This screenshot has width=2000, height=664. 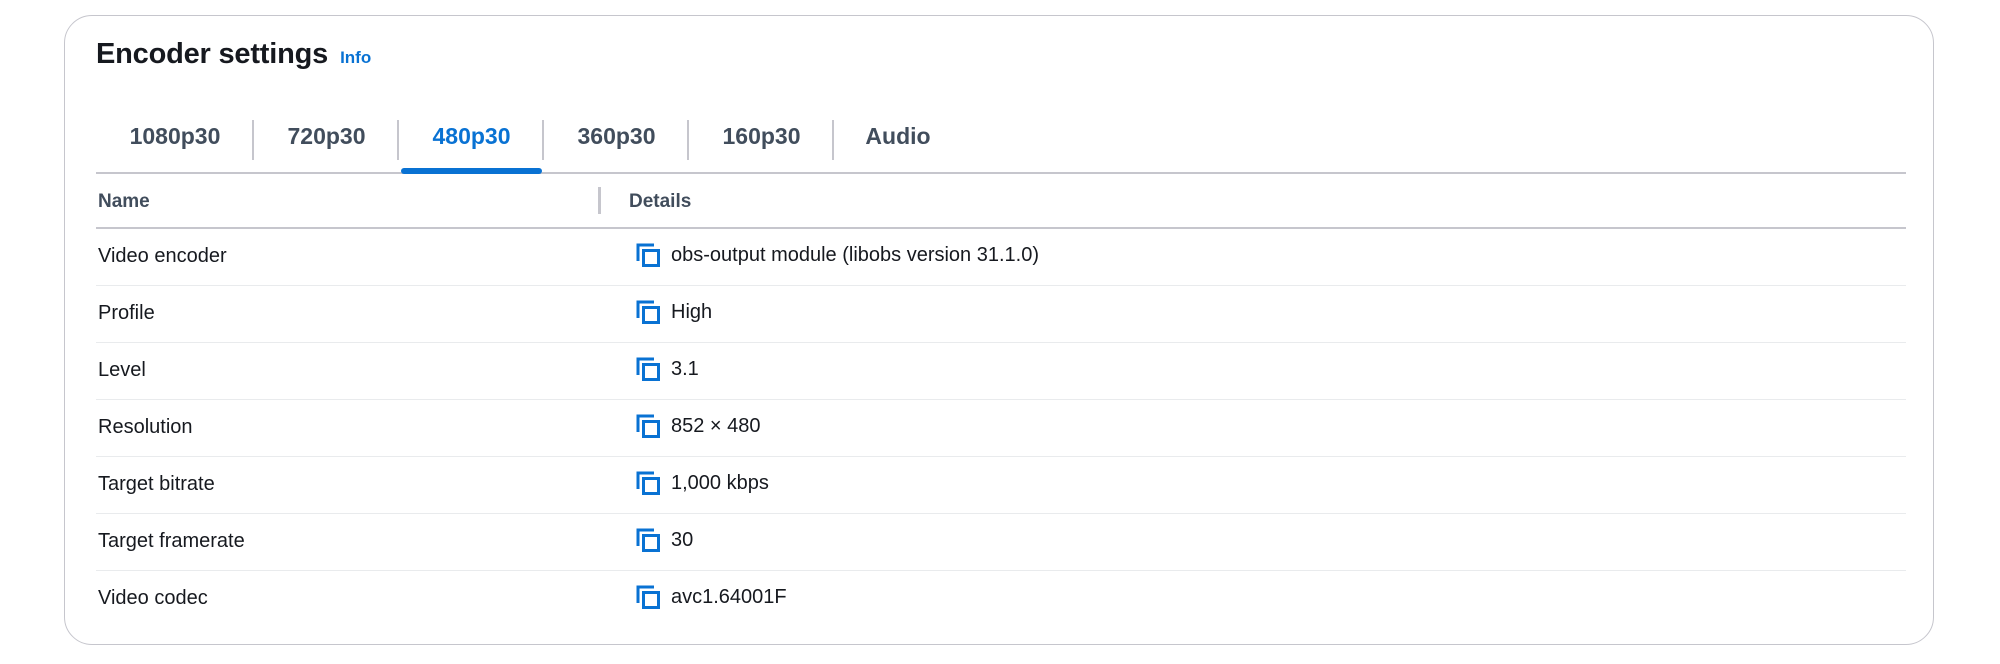 What do you see at coordinates (599, 200) in the screenshot?
I see `column-resize-handle` at bounding box center [599, 200].